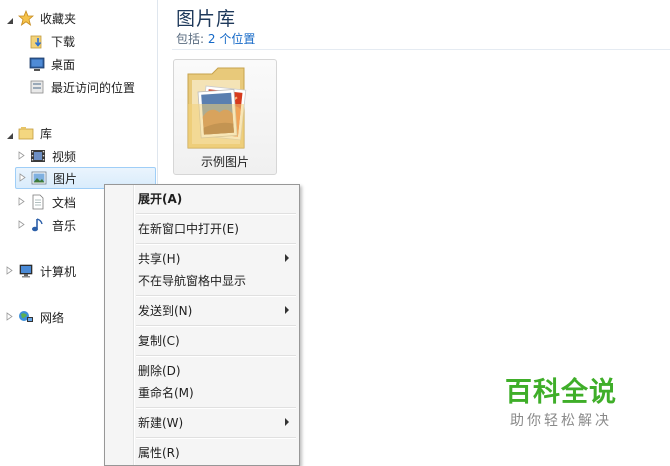  I want to click on recent-places-icon, so click(37, 87).